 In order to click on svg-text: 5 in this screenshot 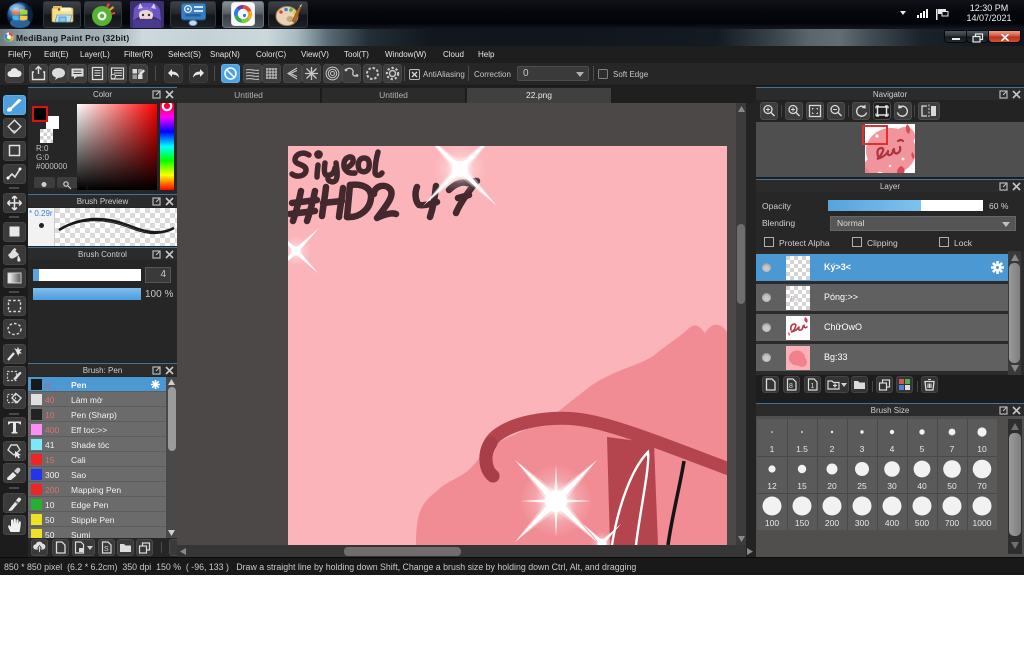, I will do `click(922, 449)`.